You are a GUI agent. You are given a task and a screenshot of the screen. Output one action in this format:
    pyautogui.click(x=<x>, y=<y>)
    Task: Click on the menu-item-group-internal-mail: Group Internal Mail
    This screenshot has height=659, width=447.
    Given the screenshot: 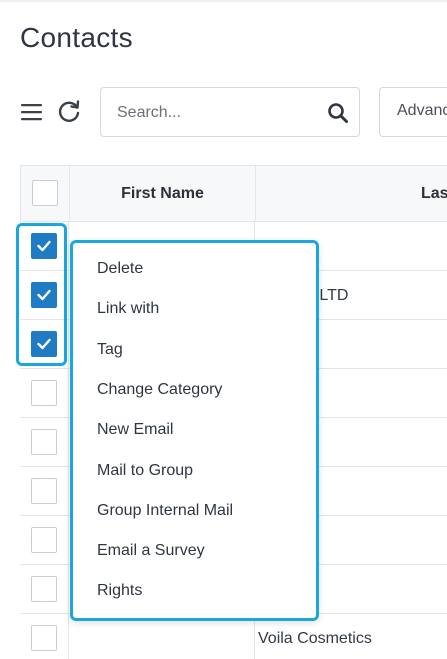 What is the action you would take?
    pyautogui.click(x=165, y=511)
    